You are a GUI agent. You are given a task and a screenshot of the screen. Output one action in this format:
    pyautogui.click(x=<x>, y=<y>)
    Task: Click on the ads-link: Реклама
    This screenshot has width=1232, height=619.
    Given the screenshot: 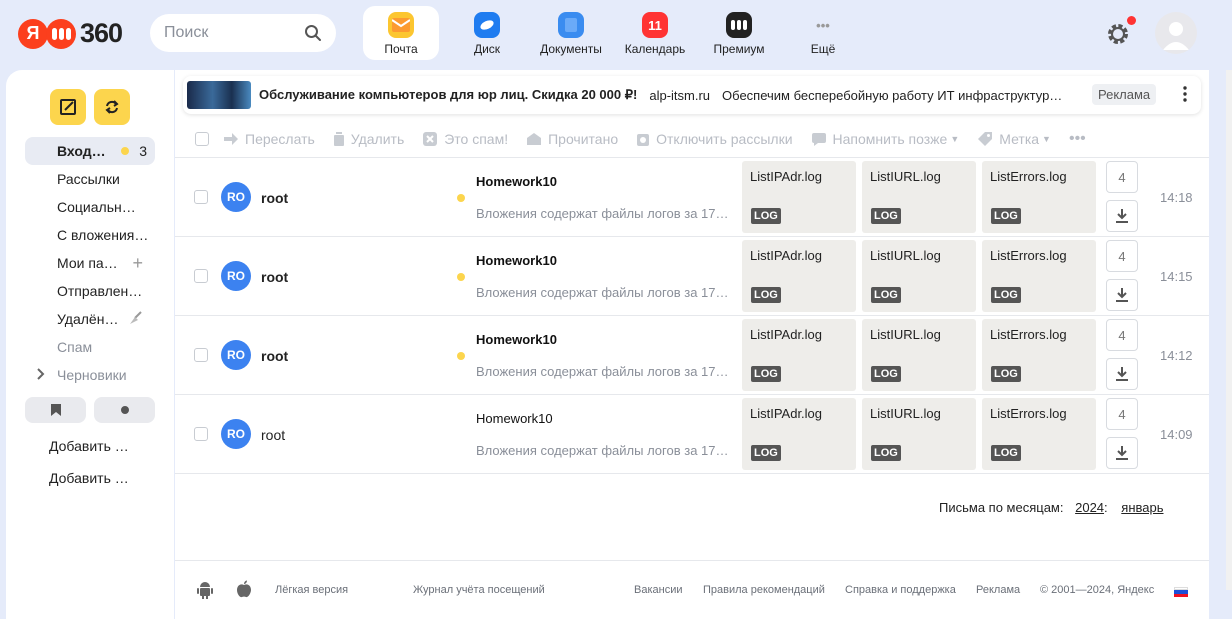 What is the action you would take?
    pyautogui.click(x=998, y=590)
    